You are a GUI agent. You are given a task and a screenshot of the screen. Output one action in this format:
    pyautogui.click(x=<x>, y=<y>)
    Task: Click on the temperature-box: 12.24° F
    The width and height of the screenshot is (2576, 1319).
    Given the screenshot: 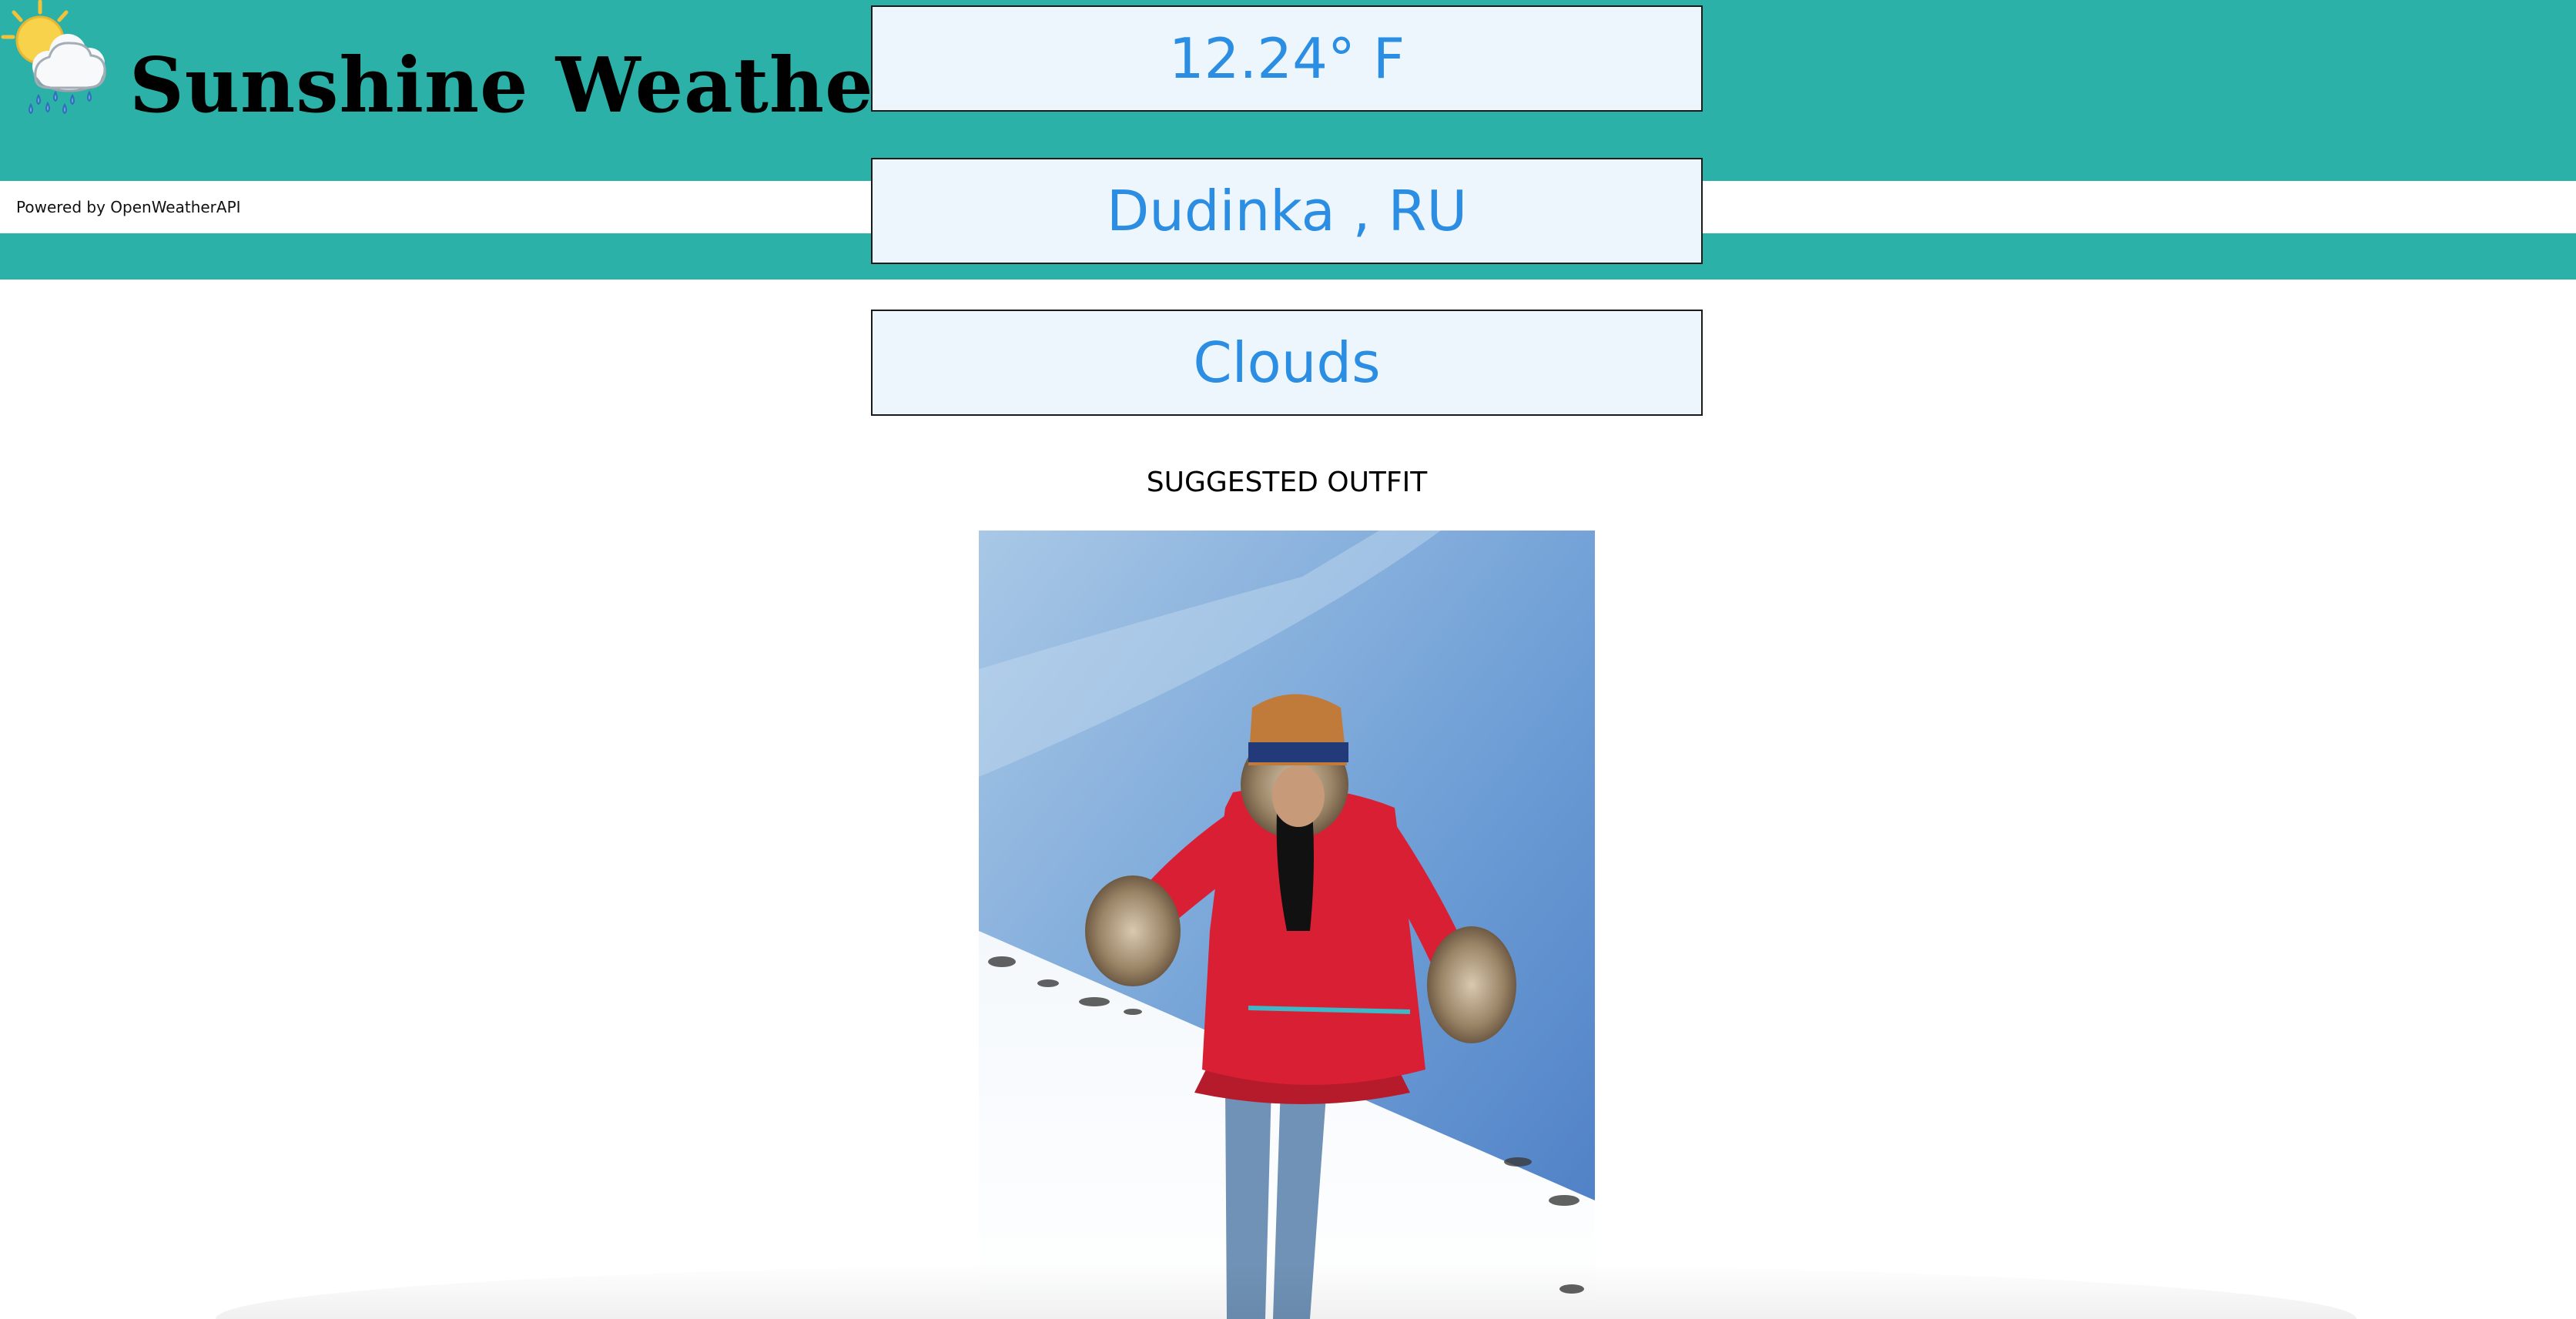 What is the action you would take?
    pyautogui.click(x=1287, y=58)
    